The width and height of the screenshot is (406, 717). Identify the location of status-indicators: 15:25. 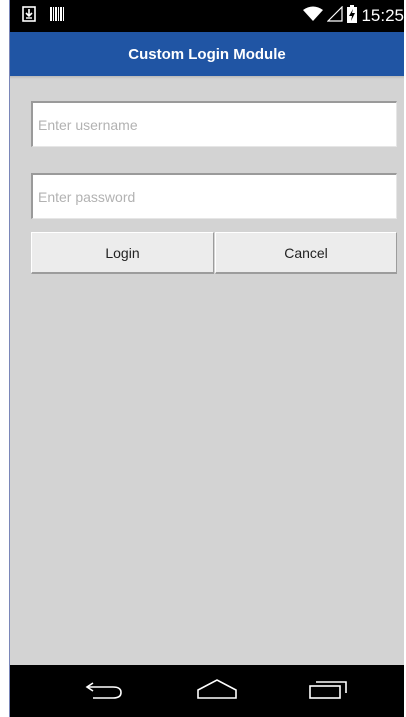
(353, 16).